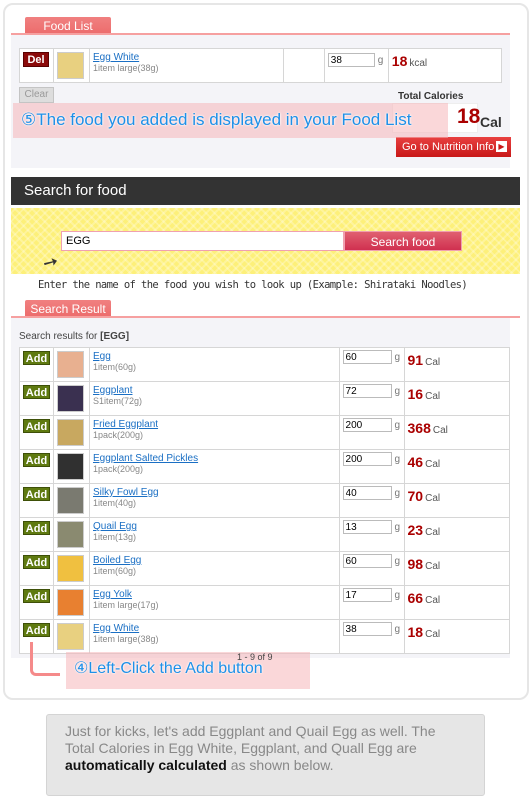  Describe the element at coordinates (415, 598) in the screenshot. I see `calorie-value: 66` at that location.